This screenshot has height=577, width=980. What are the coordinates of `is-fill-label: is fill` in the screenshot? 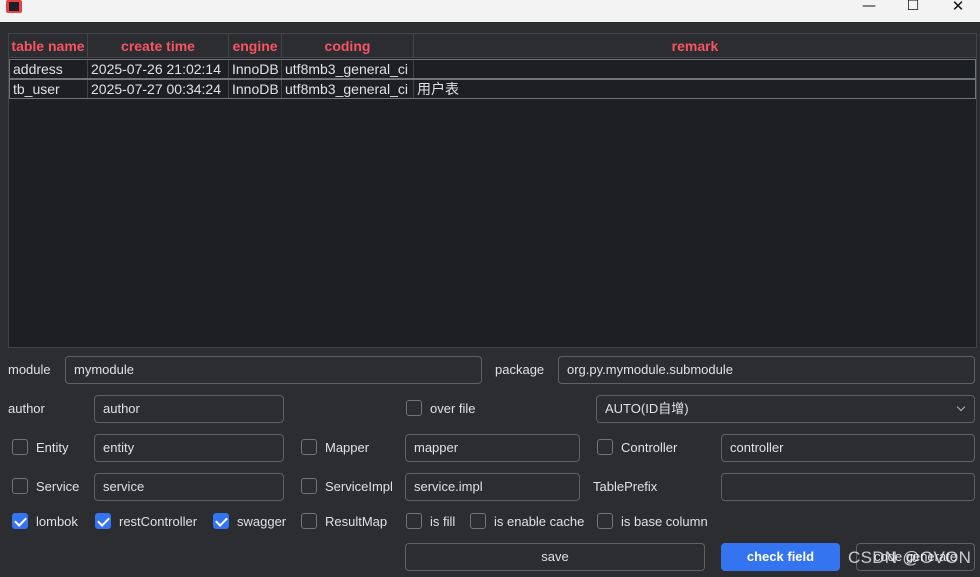 It's located at (443, 521).